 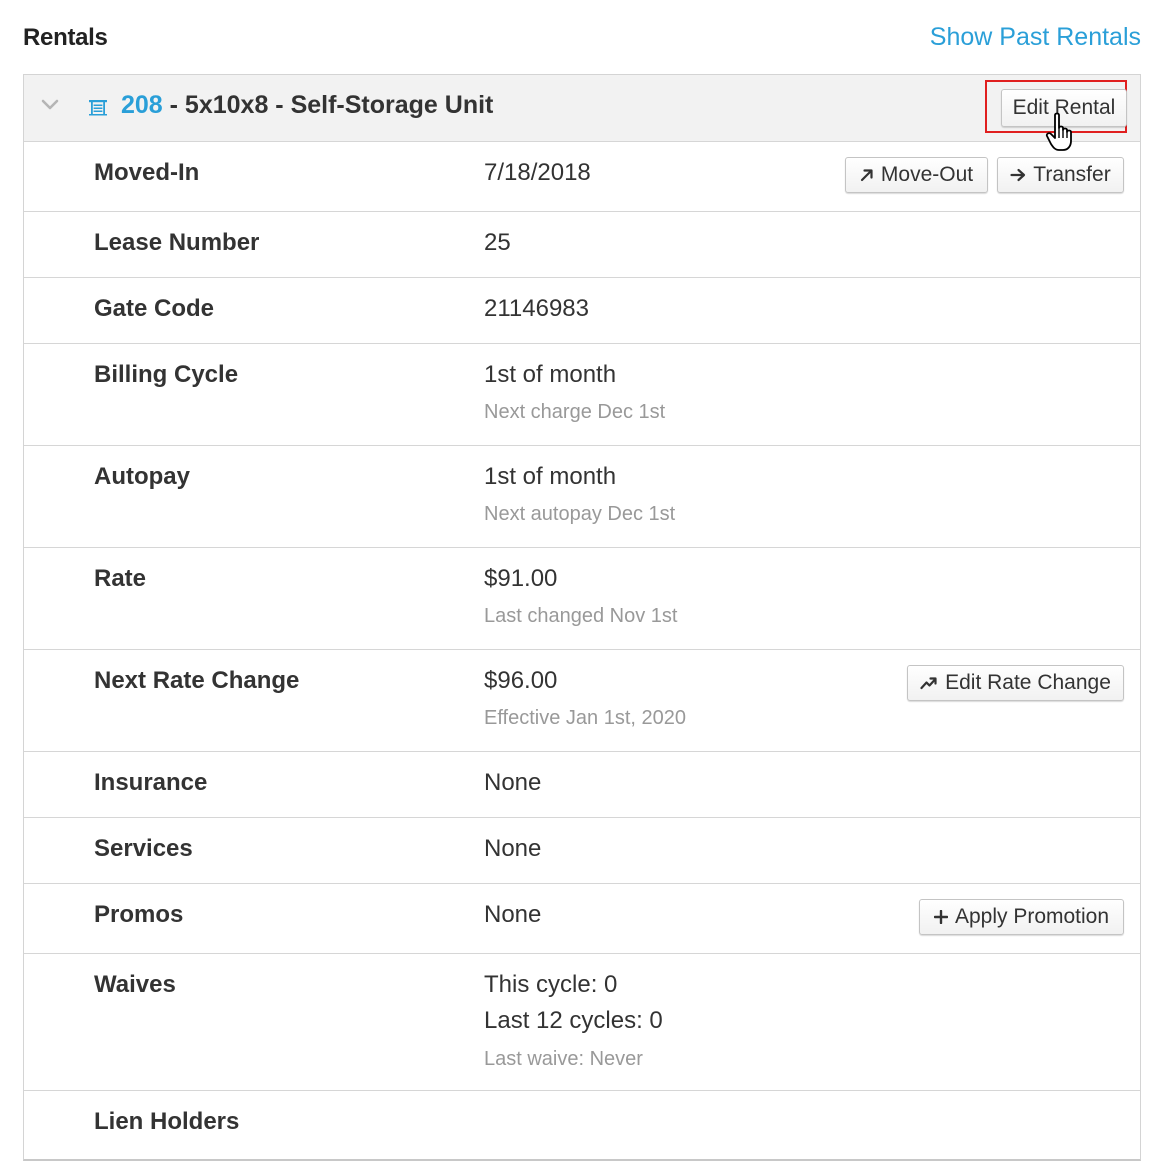 I want to click on row-moved-in: Moved-In 7/18/2018 Move-Out Transfer, so click(x=582, y=177).